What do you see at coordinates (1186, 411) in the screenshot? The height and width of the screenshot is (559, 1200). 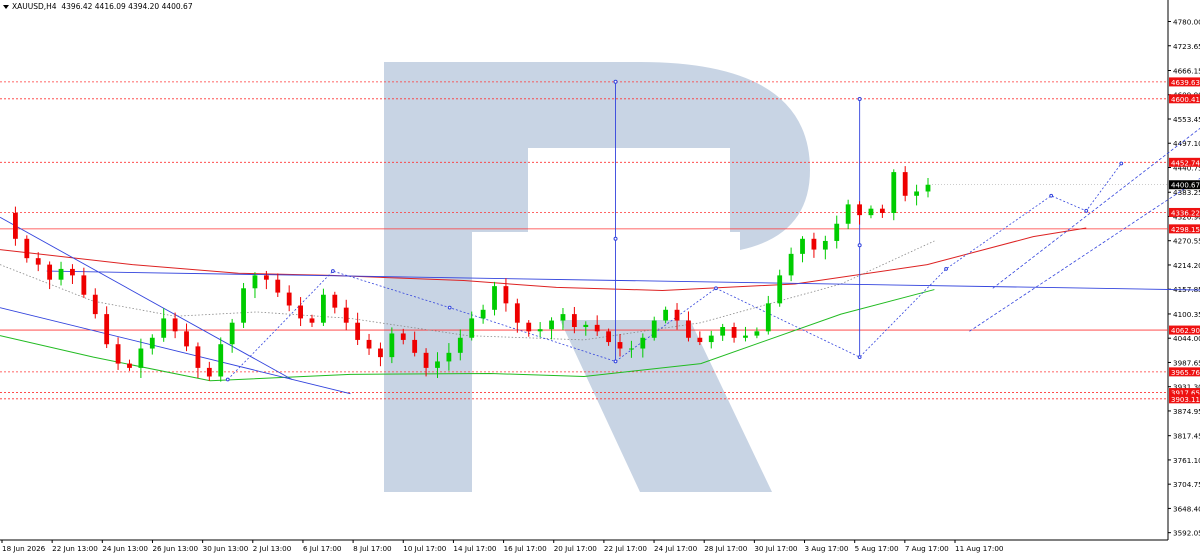 I see `y-tick-label: 3874.95` at bounding box center [1186, 411].